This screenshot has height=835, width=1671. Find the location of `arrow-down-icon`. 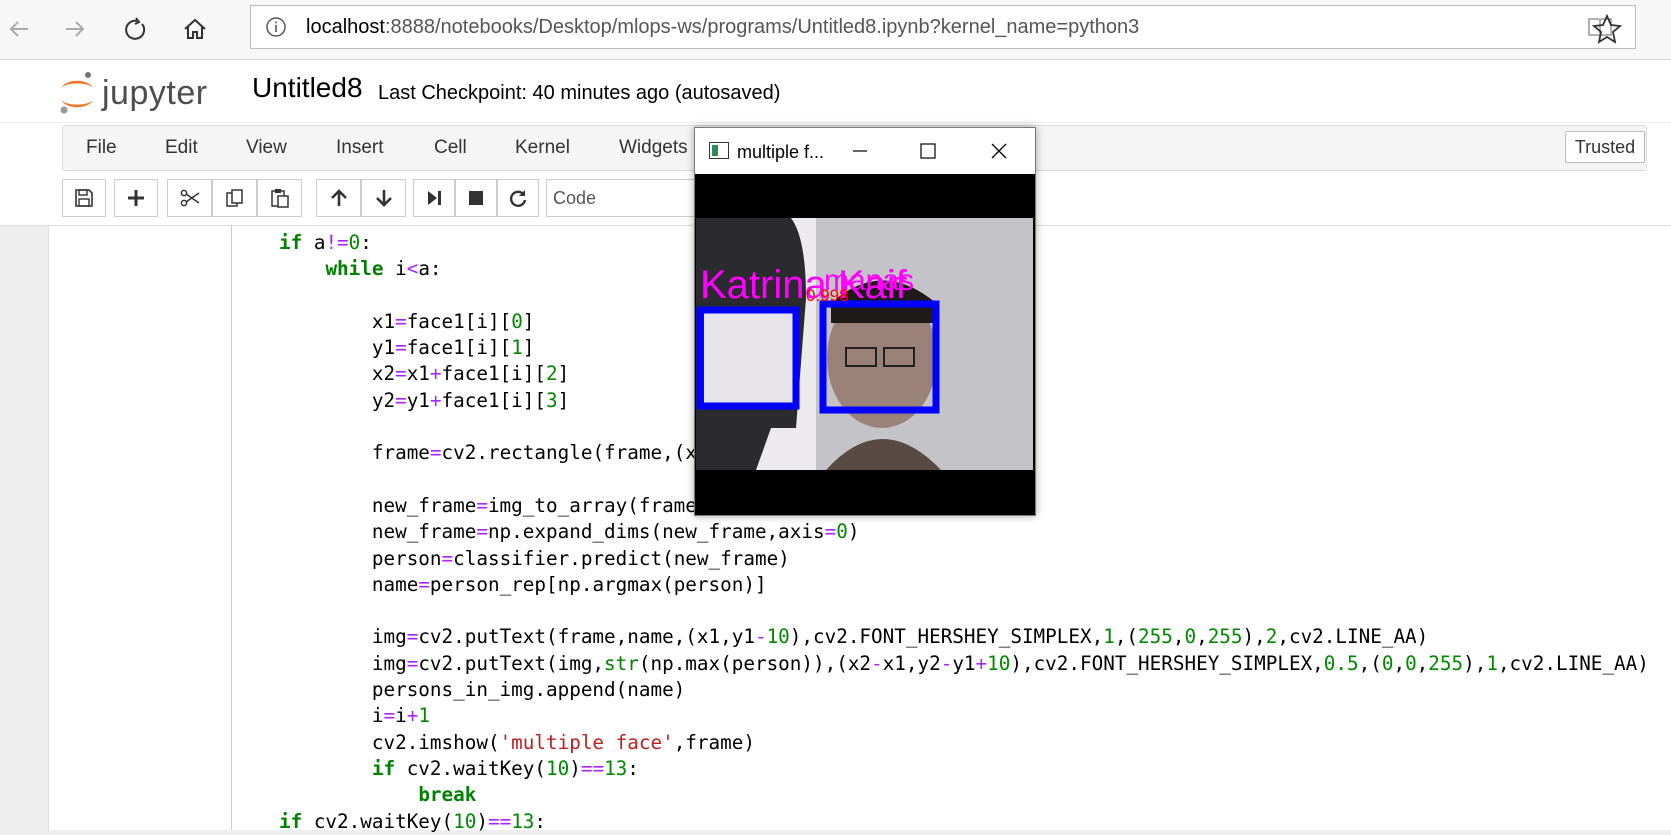

arrow-down-icon is located at coordinates (383, 198).